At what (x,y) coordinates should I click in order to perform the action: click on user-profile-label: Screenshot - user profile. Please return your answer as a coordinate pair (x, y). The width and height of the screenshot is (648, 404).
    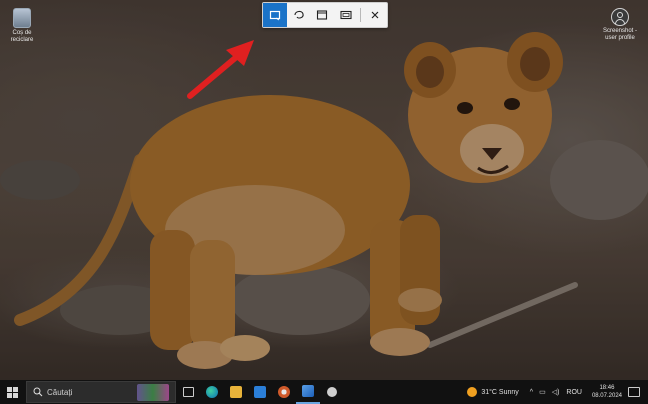
    Looking at the image, I should click on (620, 34).